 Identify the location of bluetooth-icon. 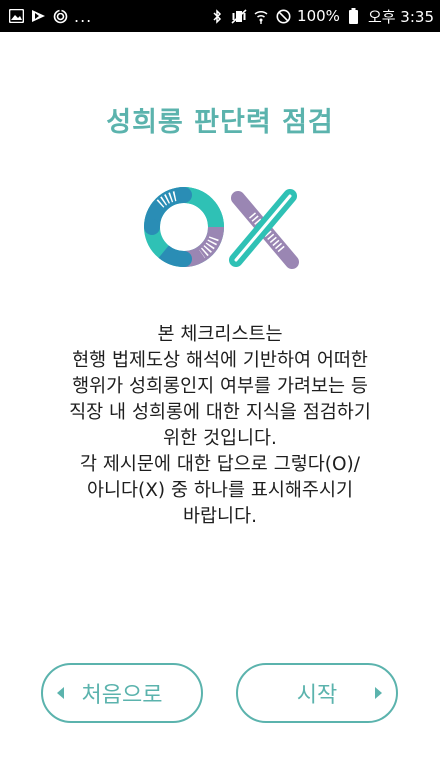
(217, 16).